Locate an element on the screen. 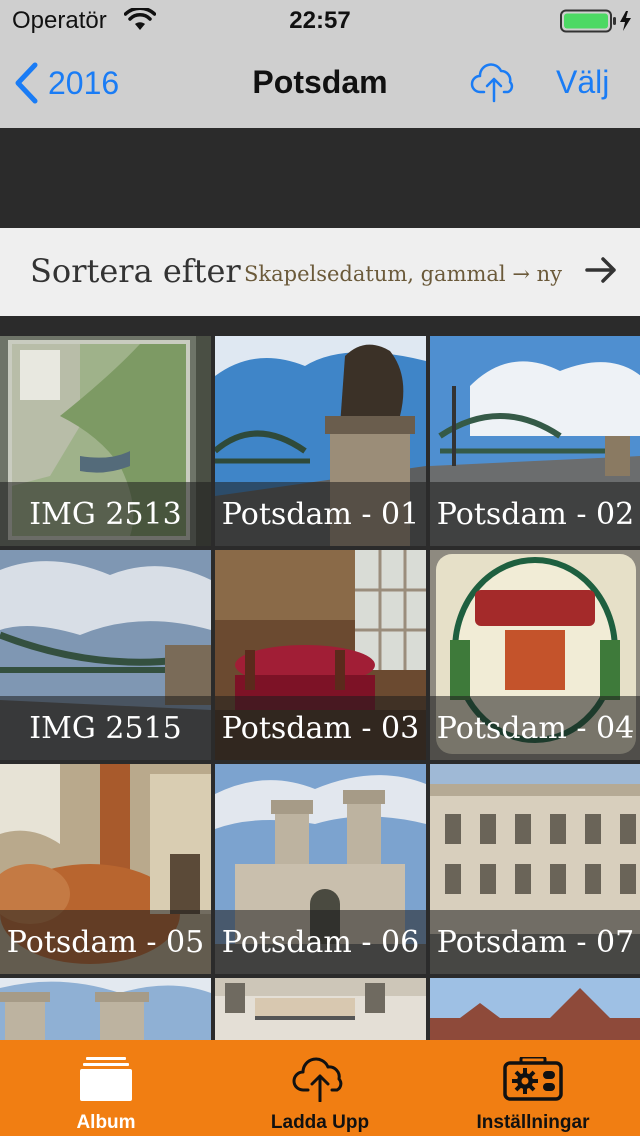 This screenshot has width=640, height=1136. photo-tile: IMG 2515 is located at coordinates (105, 655).